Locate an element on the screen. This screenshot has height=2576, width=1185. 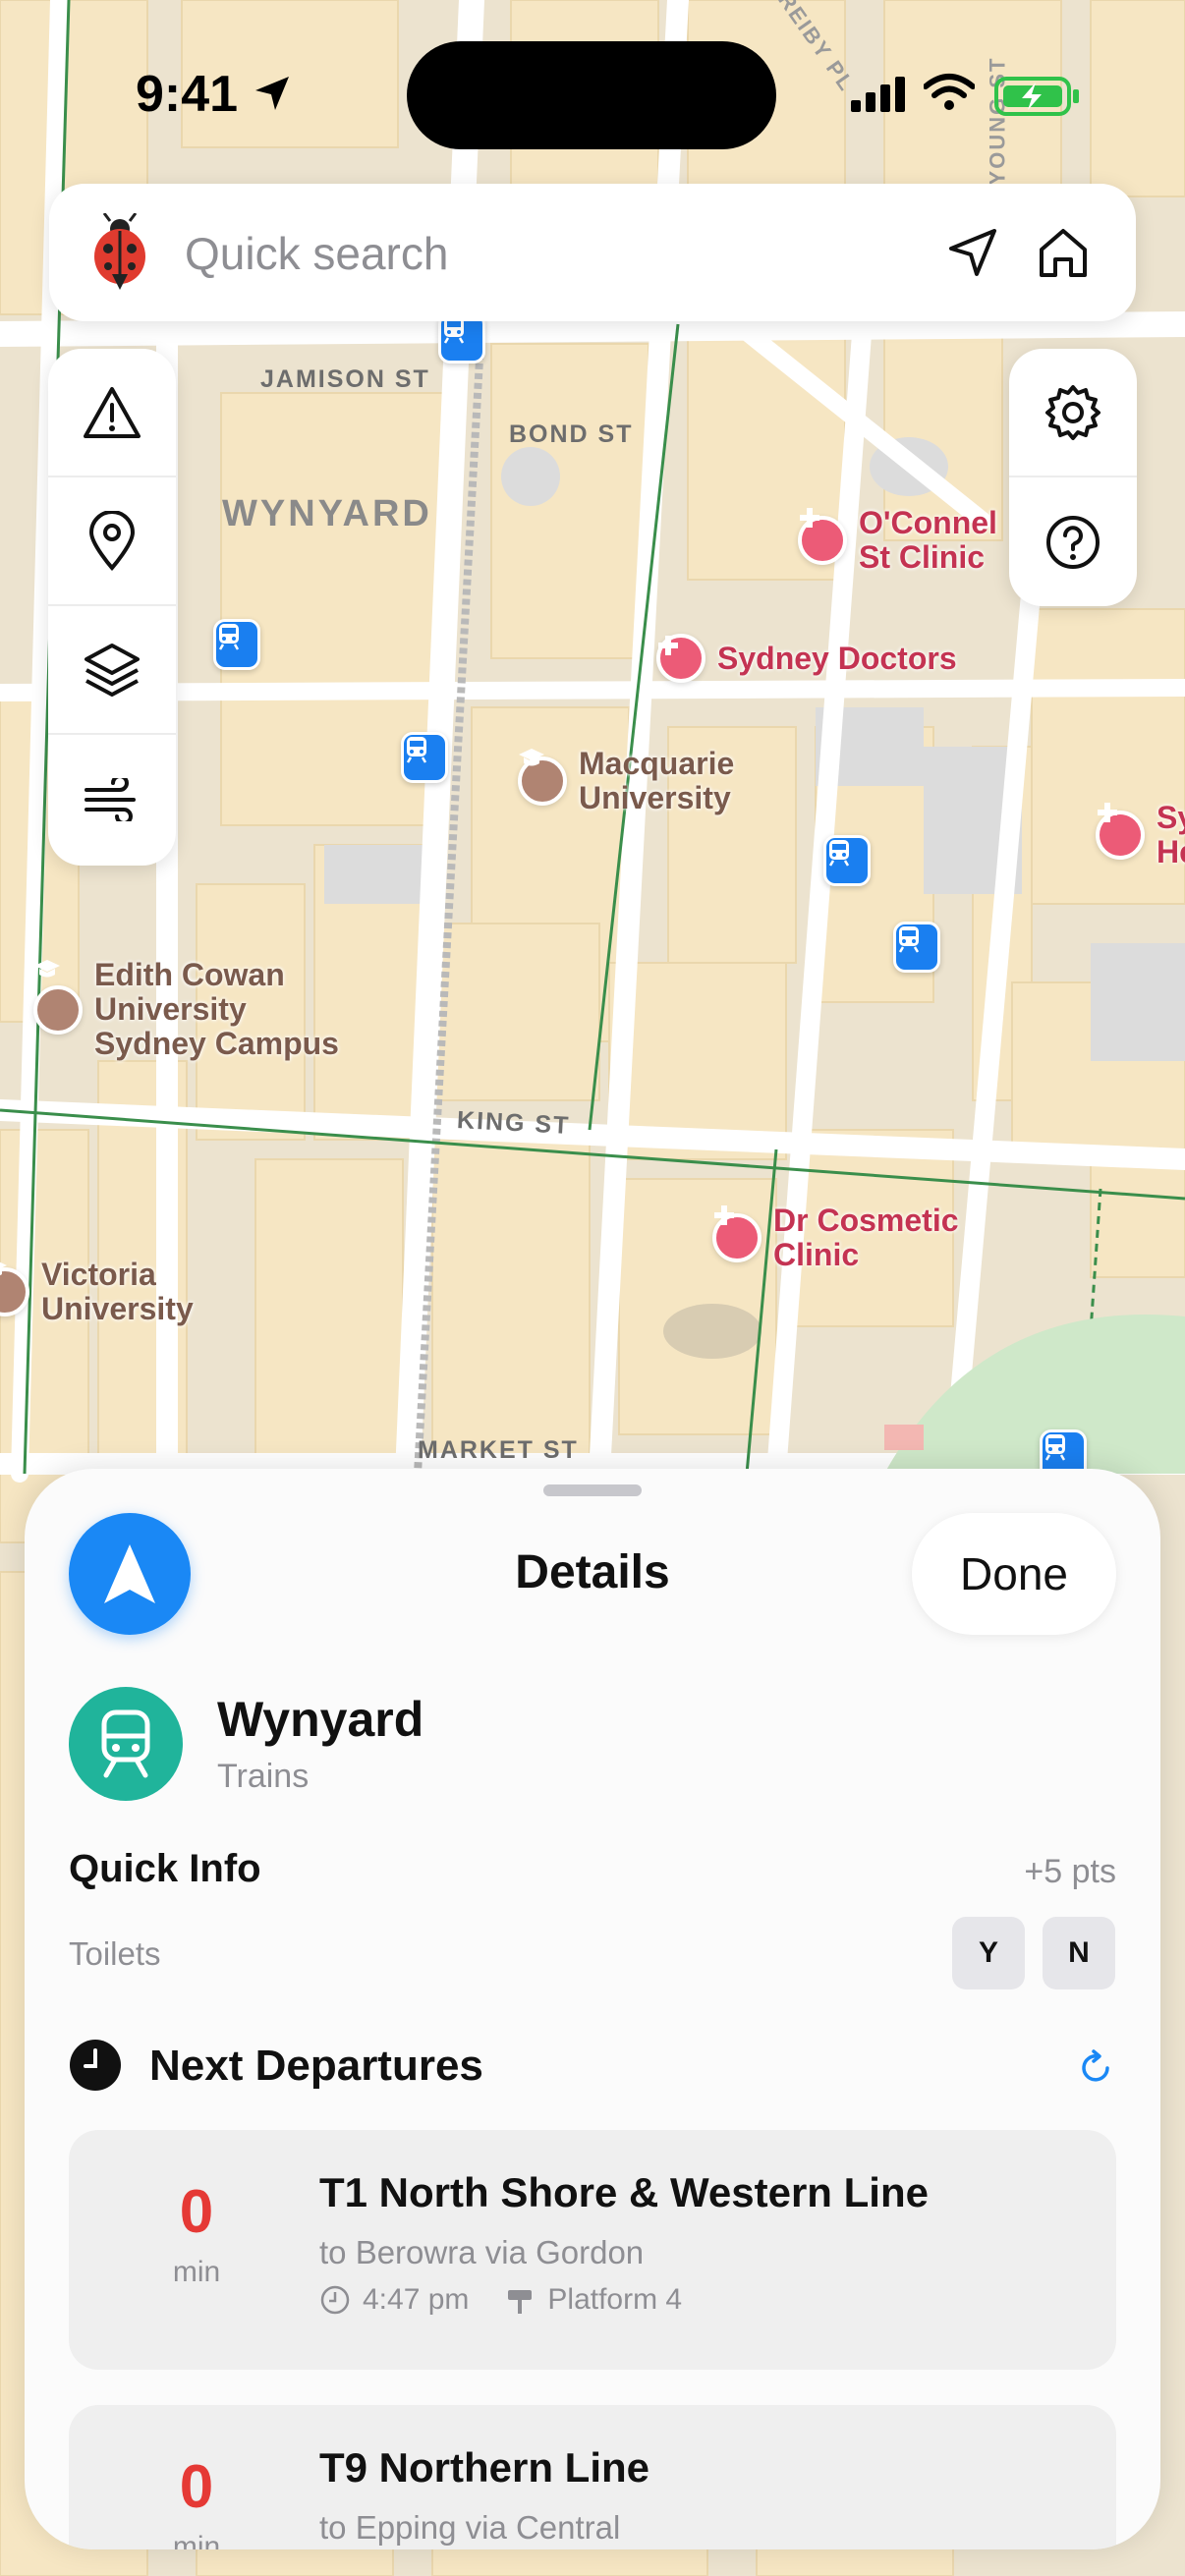
poi-oconnell-clinic: O'Connel St Clinic is located at coordinates (898, 540).